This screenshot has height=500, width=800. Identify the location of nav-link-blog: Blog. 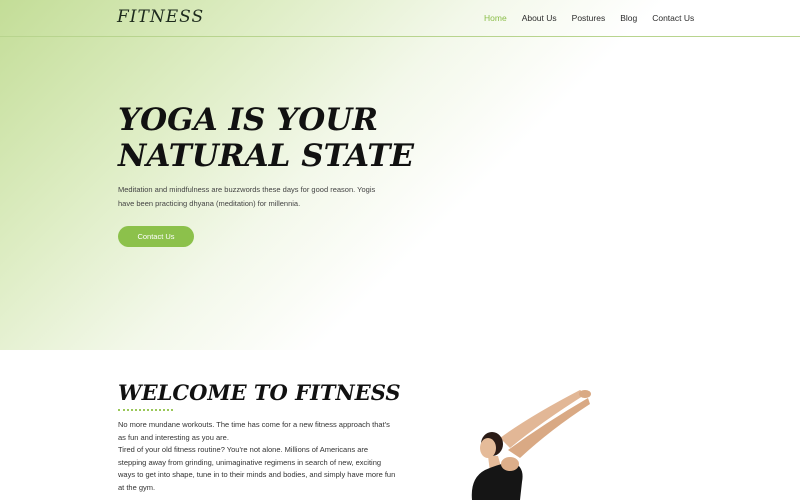
(628, 18).